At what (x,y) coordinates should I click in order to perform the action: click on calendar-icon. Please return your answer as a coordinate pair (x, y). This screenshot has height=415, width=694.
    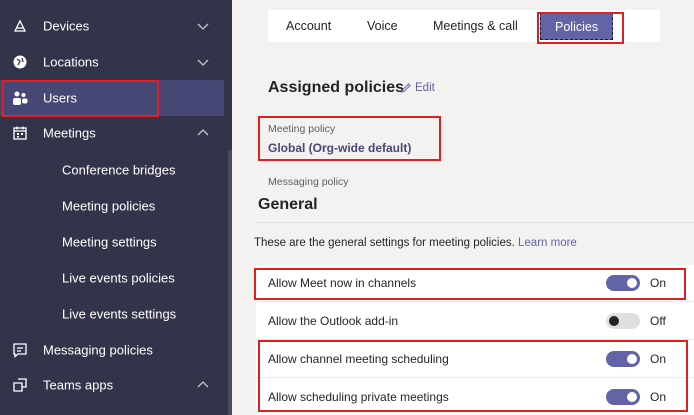
    Looking at the image, I should click on (20, 133).